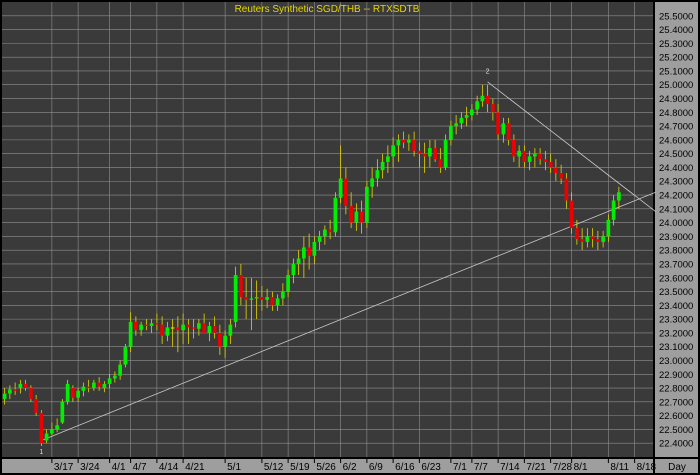 This screenshot has width=700, height=475. What do you see at coordinates (676, 16) in the screenshot?
I see `y-tick-label: 25.5000` at bounding box center [676, 16].